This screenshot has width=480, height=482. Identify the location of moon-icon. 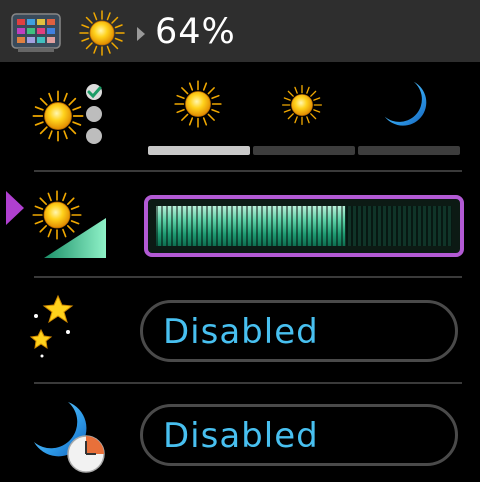
(406, 105).